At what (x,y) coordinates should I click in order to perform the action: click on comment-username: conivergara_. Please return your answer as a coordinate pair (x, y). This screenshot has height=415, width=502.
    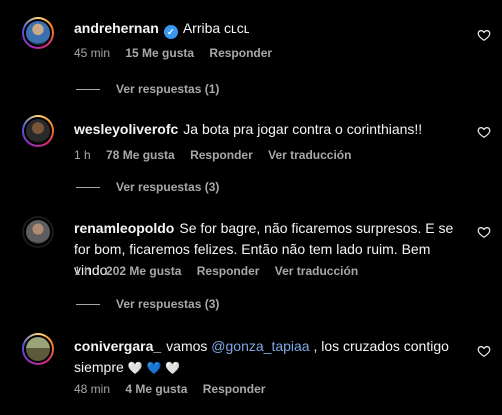
    Looking at the image, I should click on (117, 346).